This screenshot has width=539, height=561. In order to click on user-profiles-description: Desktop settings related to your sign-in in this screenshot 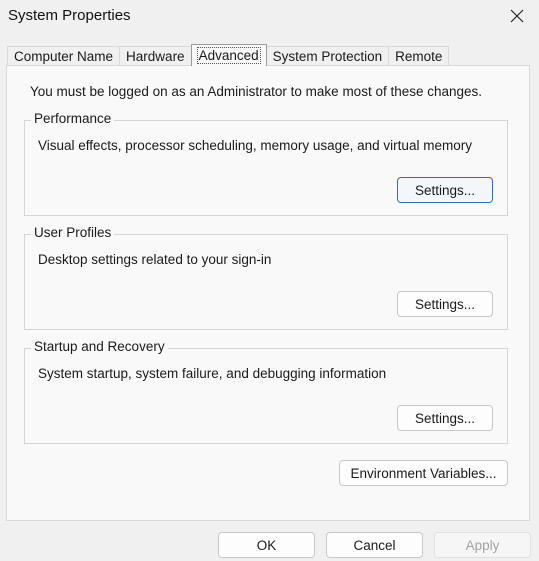, I will do `click(155, 259)`.